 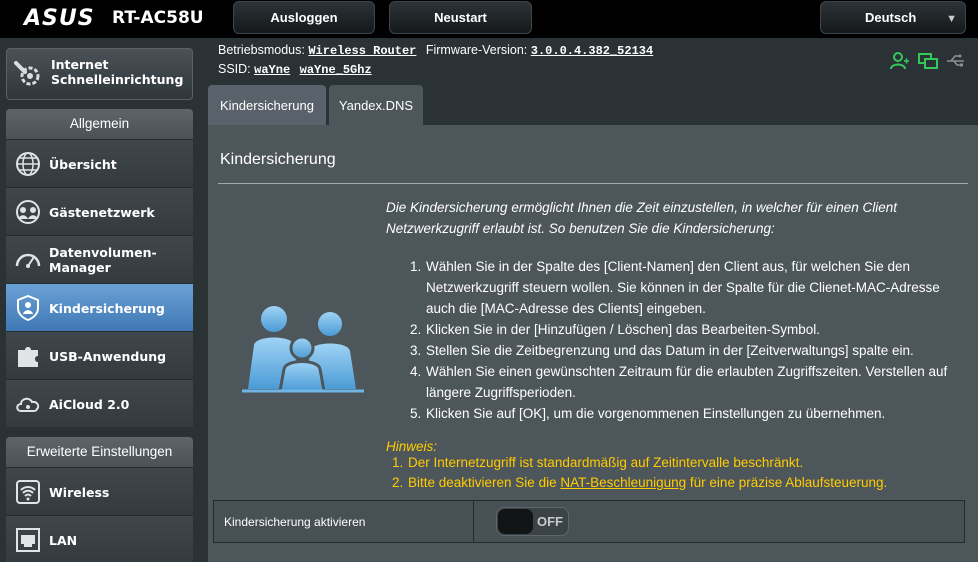 What do you see at coordinates (158, 18) in the screenshot?
I see `router-model: RT-AC58U` at bounding box center [158, 18].